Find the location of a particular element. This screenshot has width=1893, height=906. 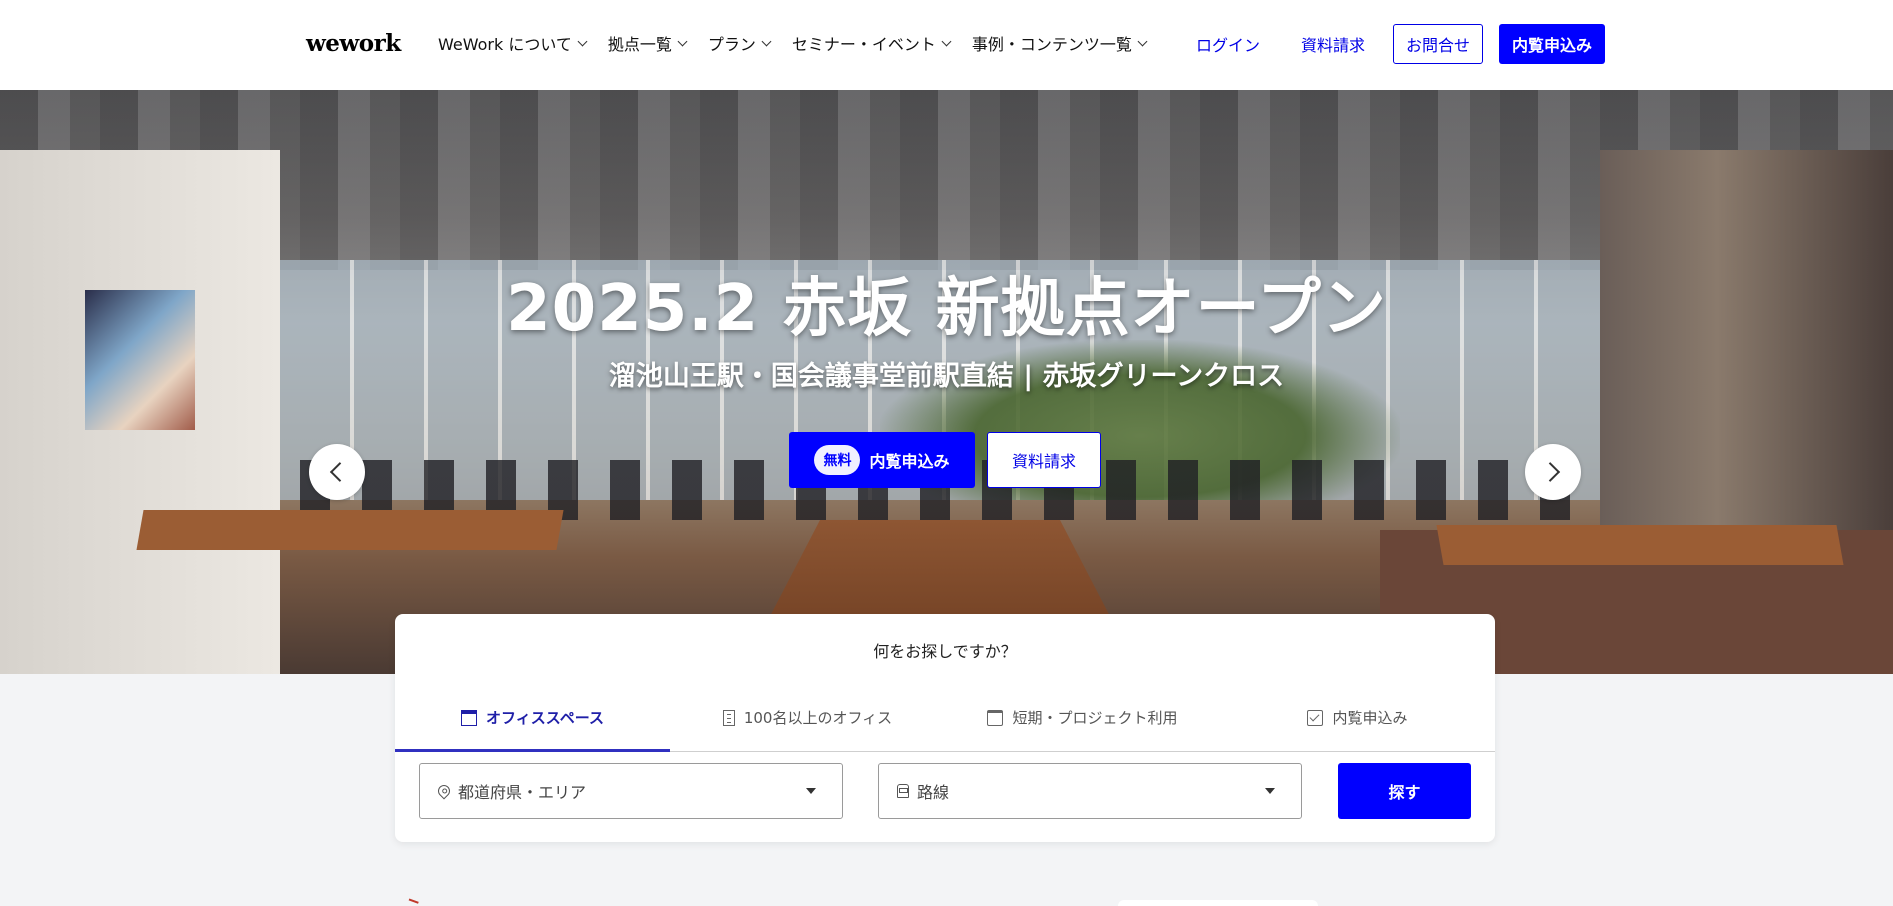

carousel-prev-button is located at coordinates (337, 472).